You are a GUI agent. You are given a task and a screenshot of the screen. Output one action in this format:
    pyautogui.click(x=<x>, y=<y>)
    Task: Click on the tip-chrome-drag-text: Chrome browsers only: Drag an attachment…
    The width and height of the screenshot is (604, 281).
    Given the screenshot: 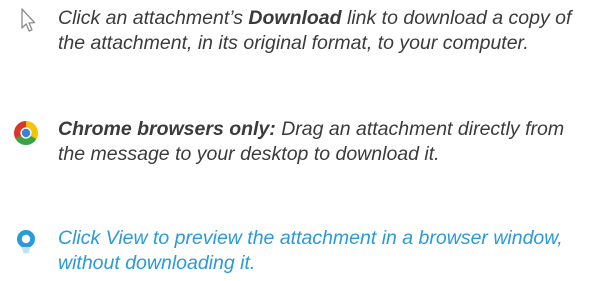 What is the action you would take?
    pyautogui.click(x=311, y=141)
    